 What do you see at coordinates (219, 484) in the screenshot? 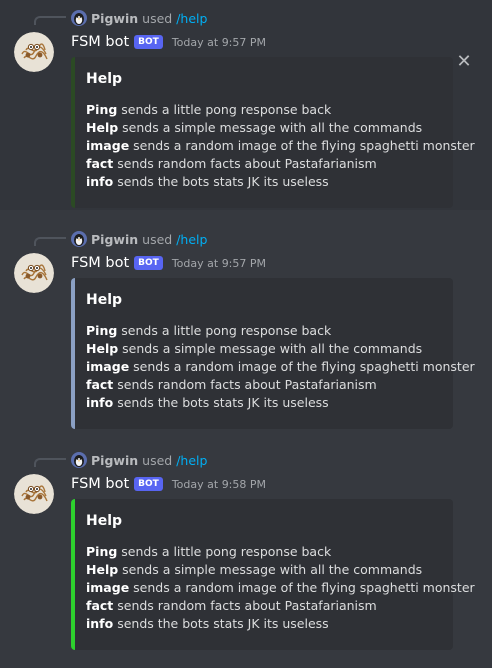
I see `timestamp: Today at 9:58 PM` at bounding box center [219, 484].